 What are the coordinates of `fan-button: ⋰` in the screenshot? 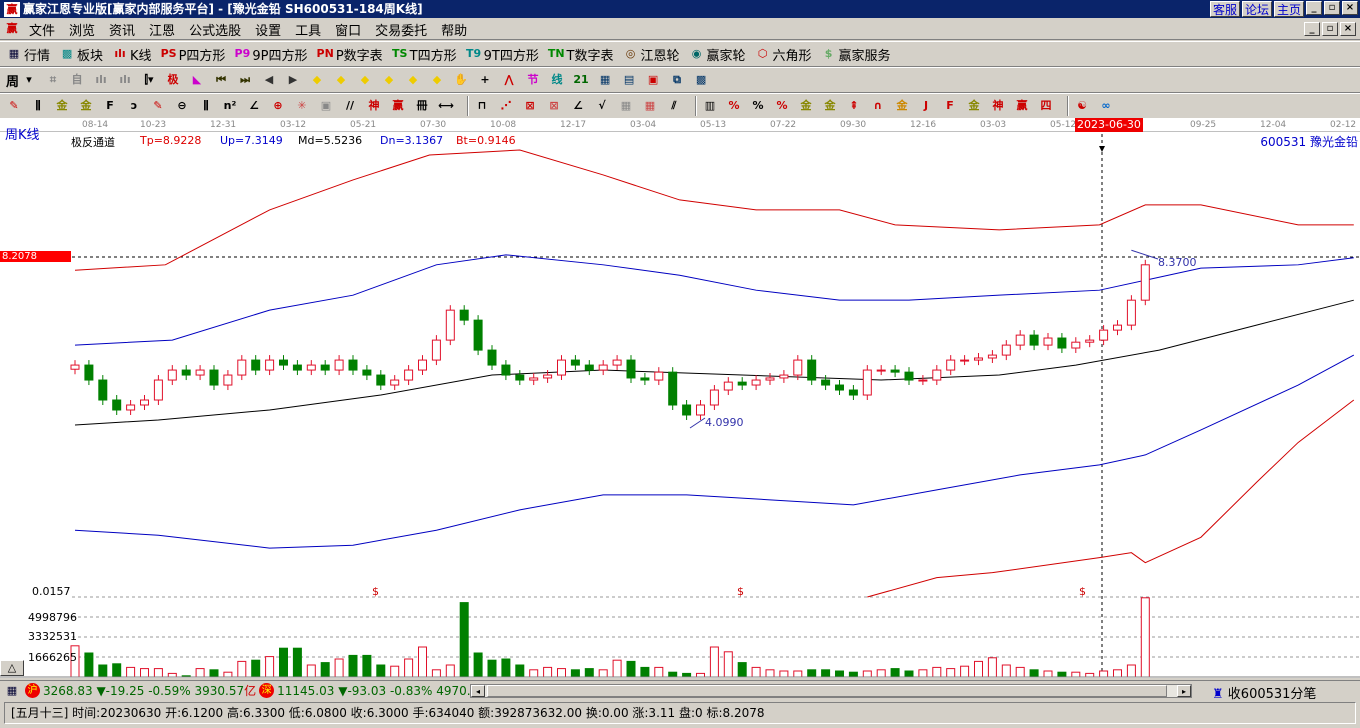 It's located at (507, 106).